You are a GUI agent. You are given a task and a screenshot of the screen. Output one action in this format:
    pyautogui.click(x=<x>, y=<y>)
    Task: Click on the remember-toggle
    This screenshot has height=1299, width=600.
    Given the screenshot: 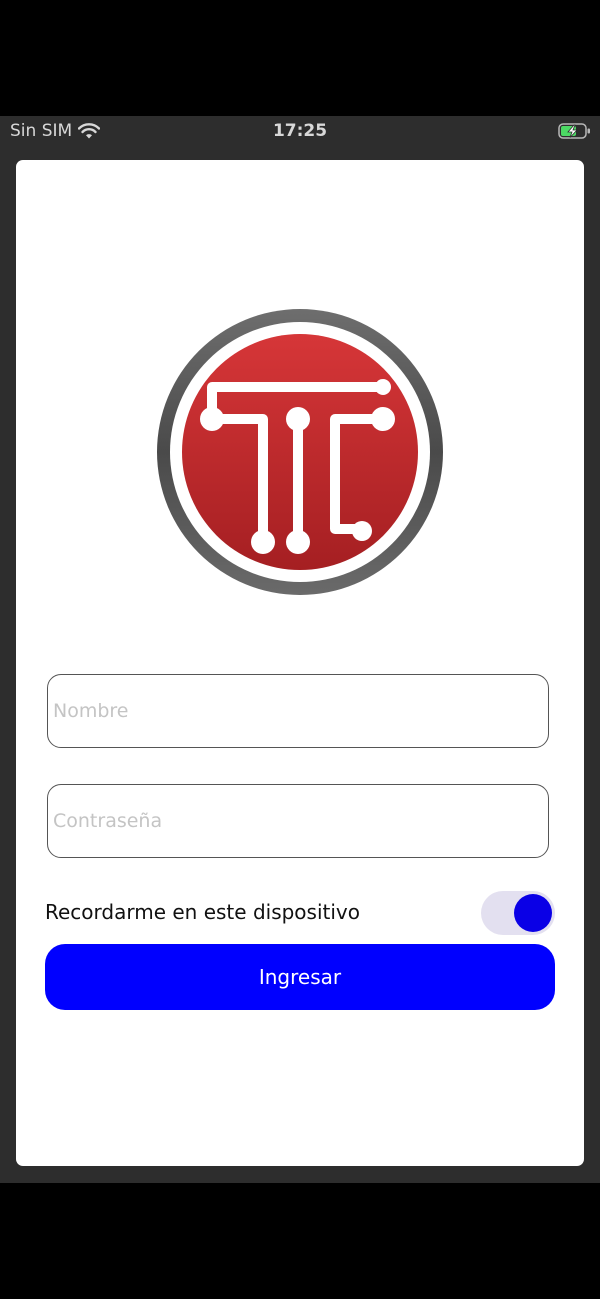 What is the action you would take?
    pyautogui.click(x=518, y=913)
    